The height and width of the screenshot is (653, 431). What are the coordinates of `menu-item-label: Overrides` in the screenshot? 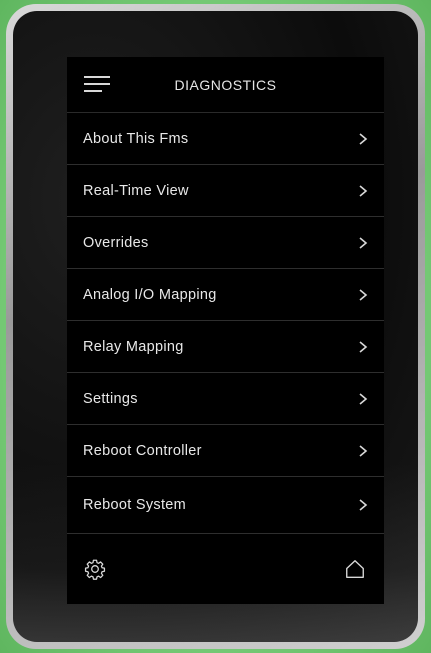 It's located at (116, 242).